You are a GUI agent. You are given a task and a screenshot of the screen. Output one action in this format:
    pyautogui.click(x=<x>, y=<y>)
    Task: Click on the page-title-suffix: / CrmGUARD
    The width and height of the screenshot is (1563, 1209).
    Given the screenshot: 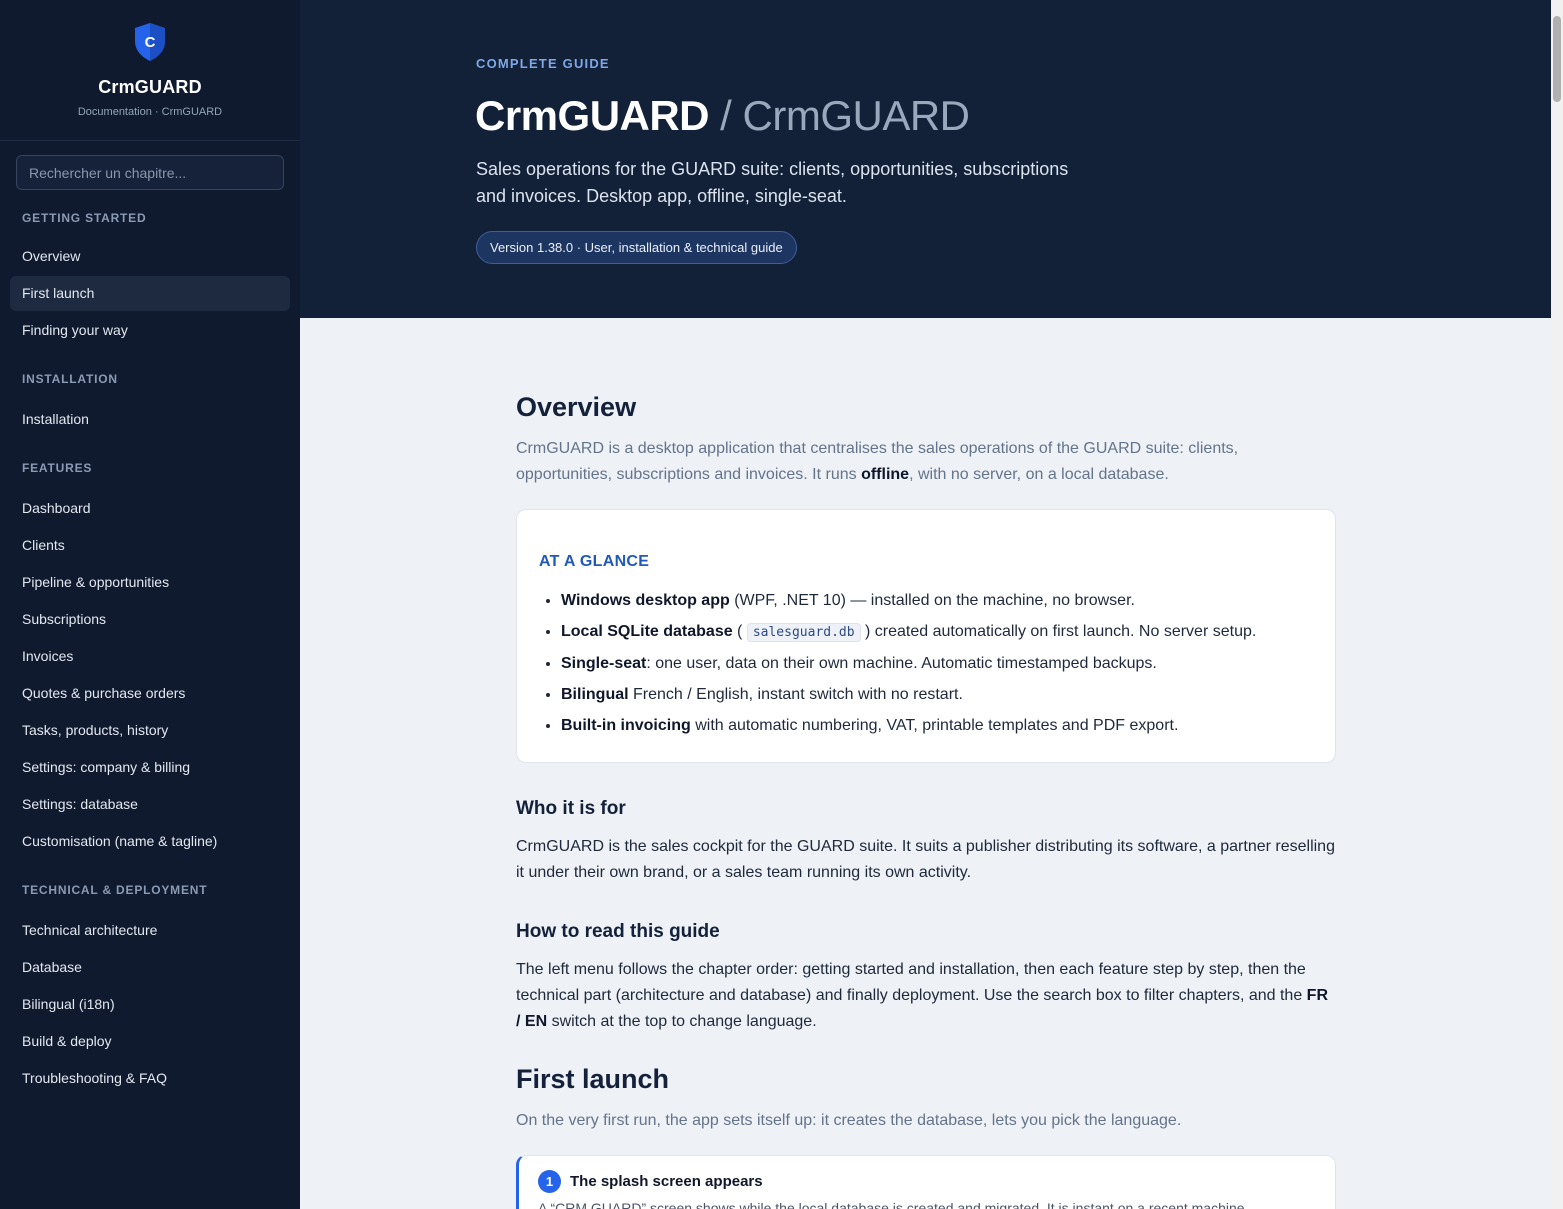 What is the action you would take?
    pyautogui.click(x=839, y=115)
    